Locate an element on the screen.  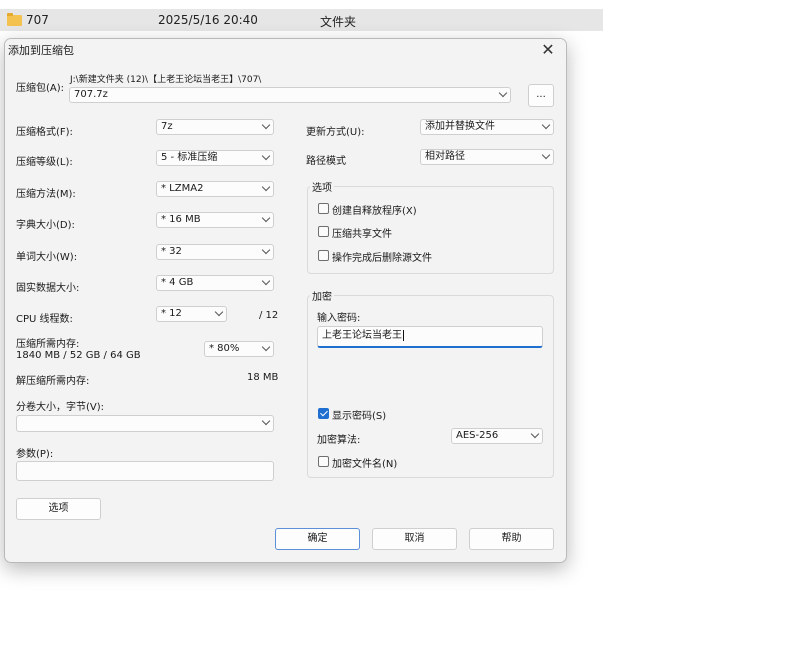
solid-value: * 4 GB is located at coordinates (177, 282).